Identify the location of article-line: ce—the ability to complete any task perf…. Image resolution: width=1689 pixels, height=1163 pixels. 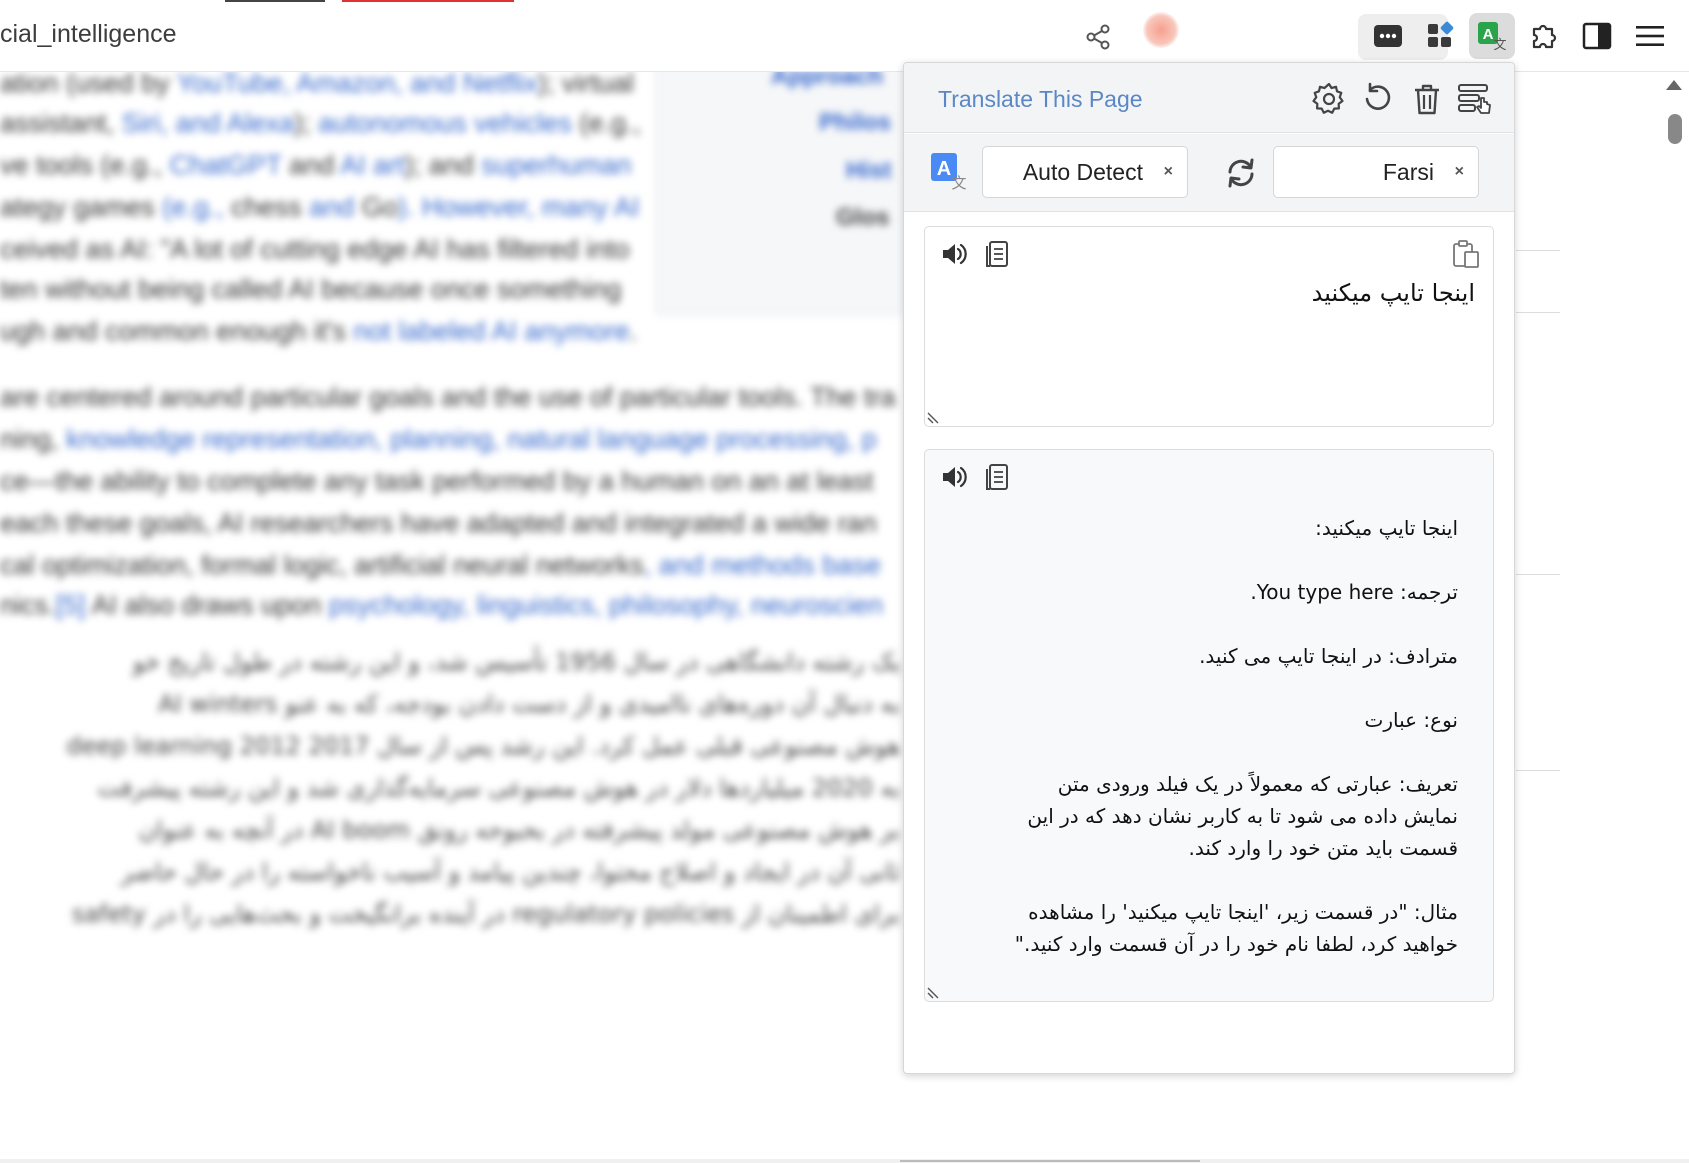
(436, 481).